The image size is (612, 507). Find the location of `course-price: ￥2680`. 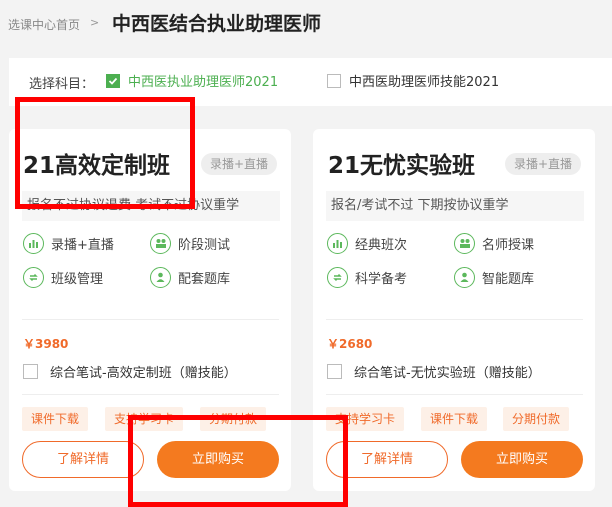

course-price: ￥2680 is located at coordinates (350, 344).